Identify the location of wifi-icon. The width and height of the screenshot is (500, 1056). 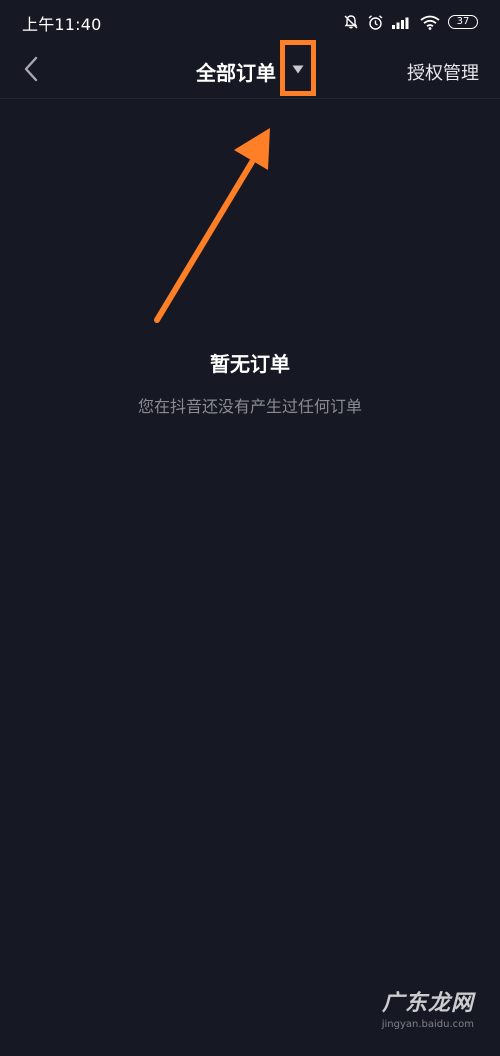
(430, 22).